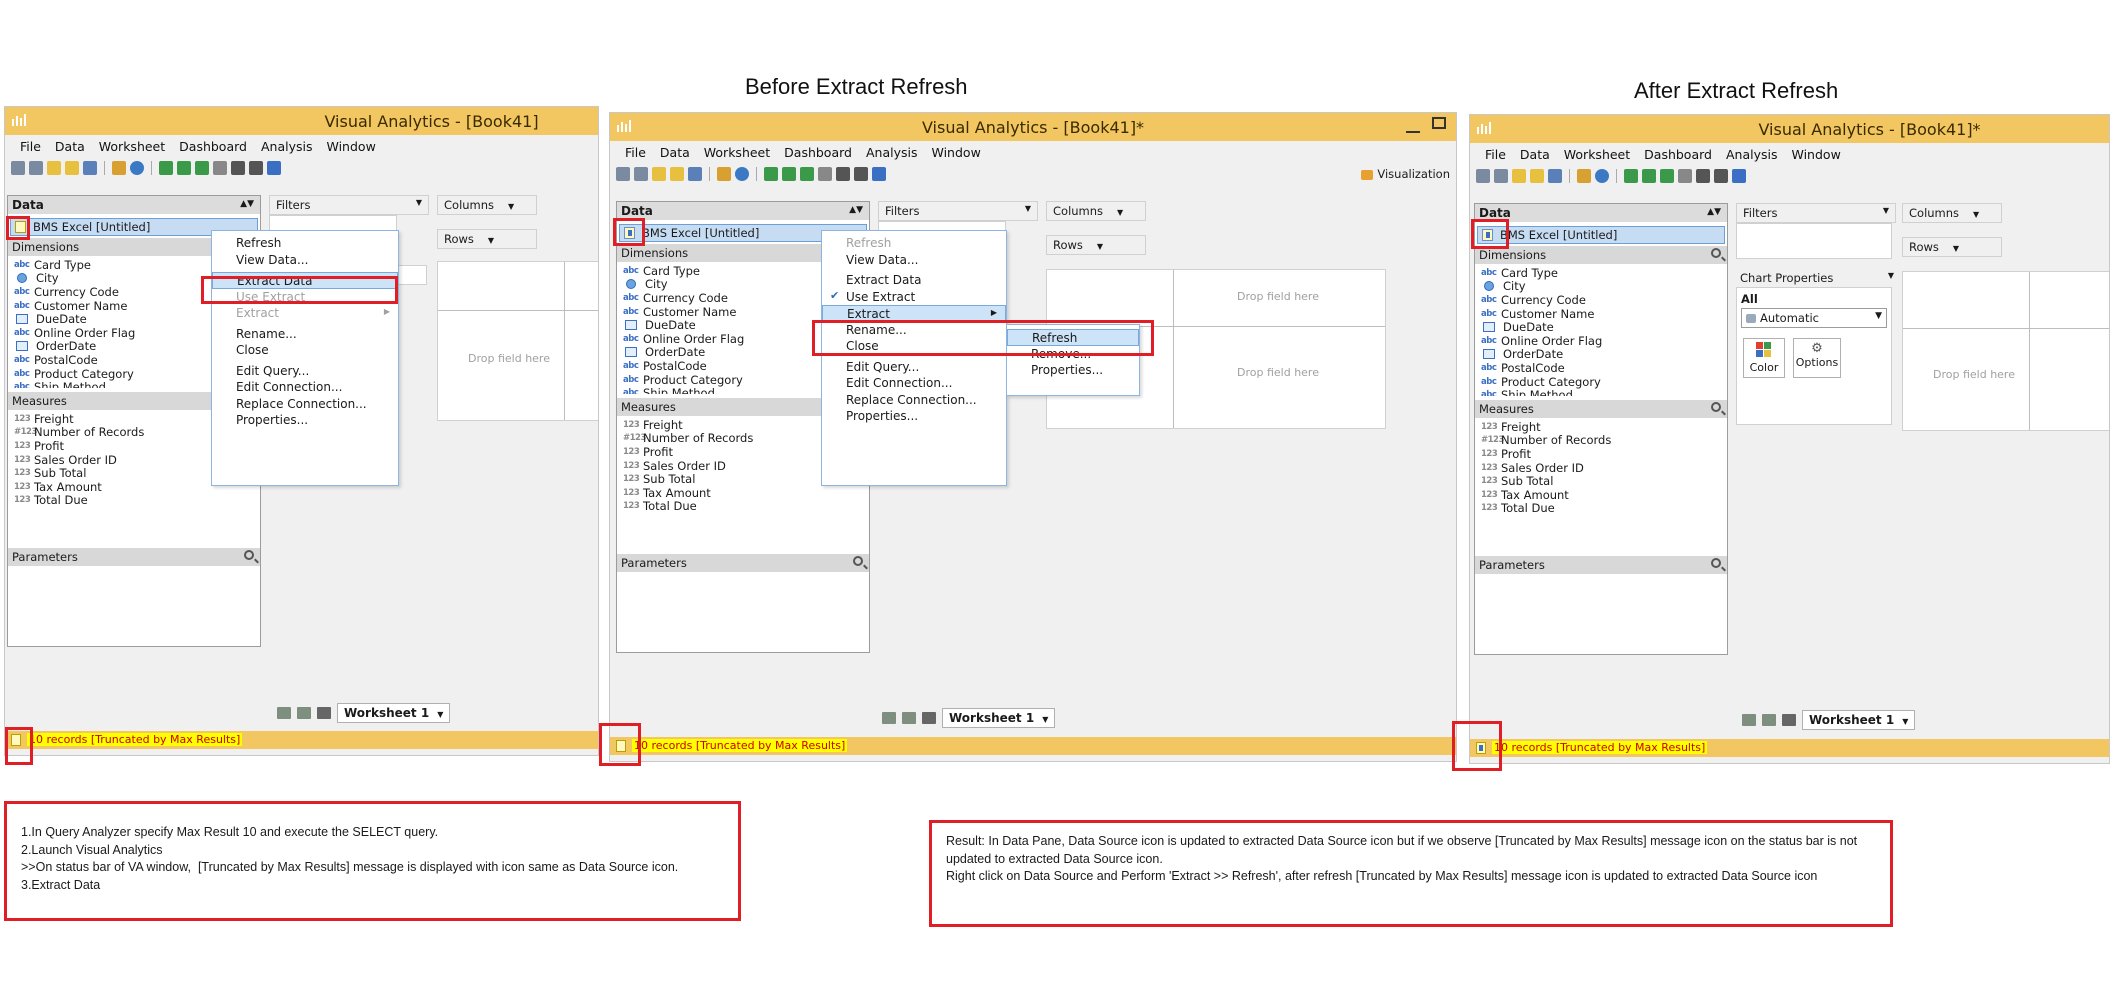  Describe the element at coordinates (1721, 176) in the screenshot. I see `sort-desc-icon` at that location.